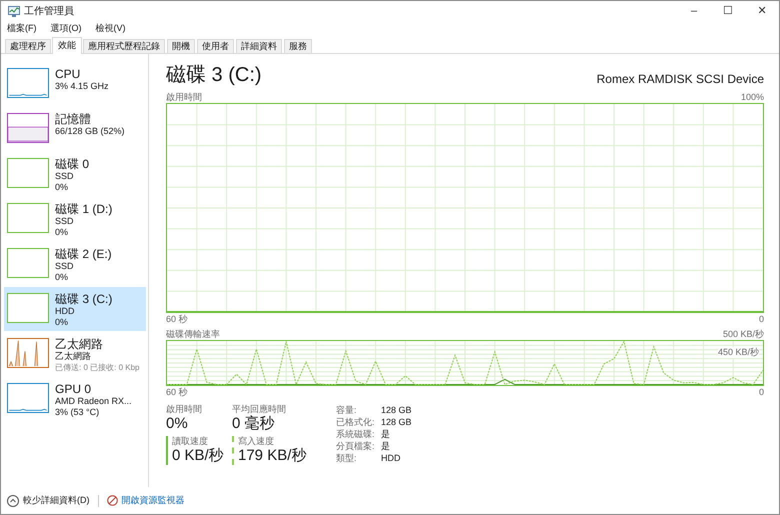 The height and width of the screenshot is (515, 780). I want to click on item-title: CPU, so click(68, 74).